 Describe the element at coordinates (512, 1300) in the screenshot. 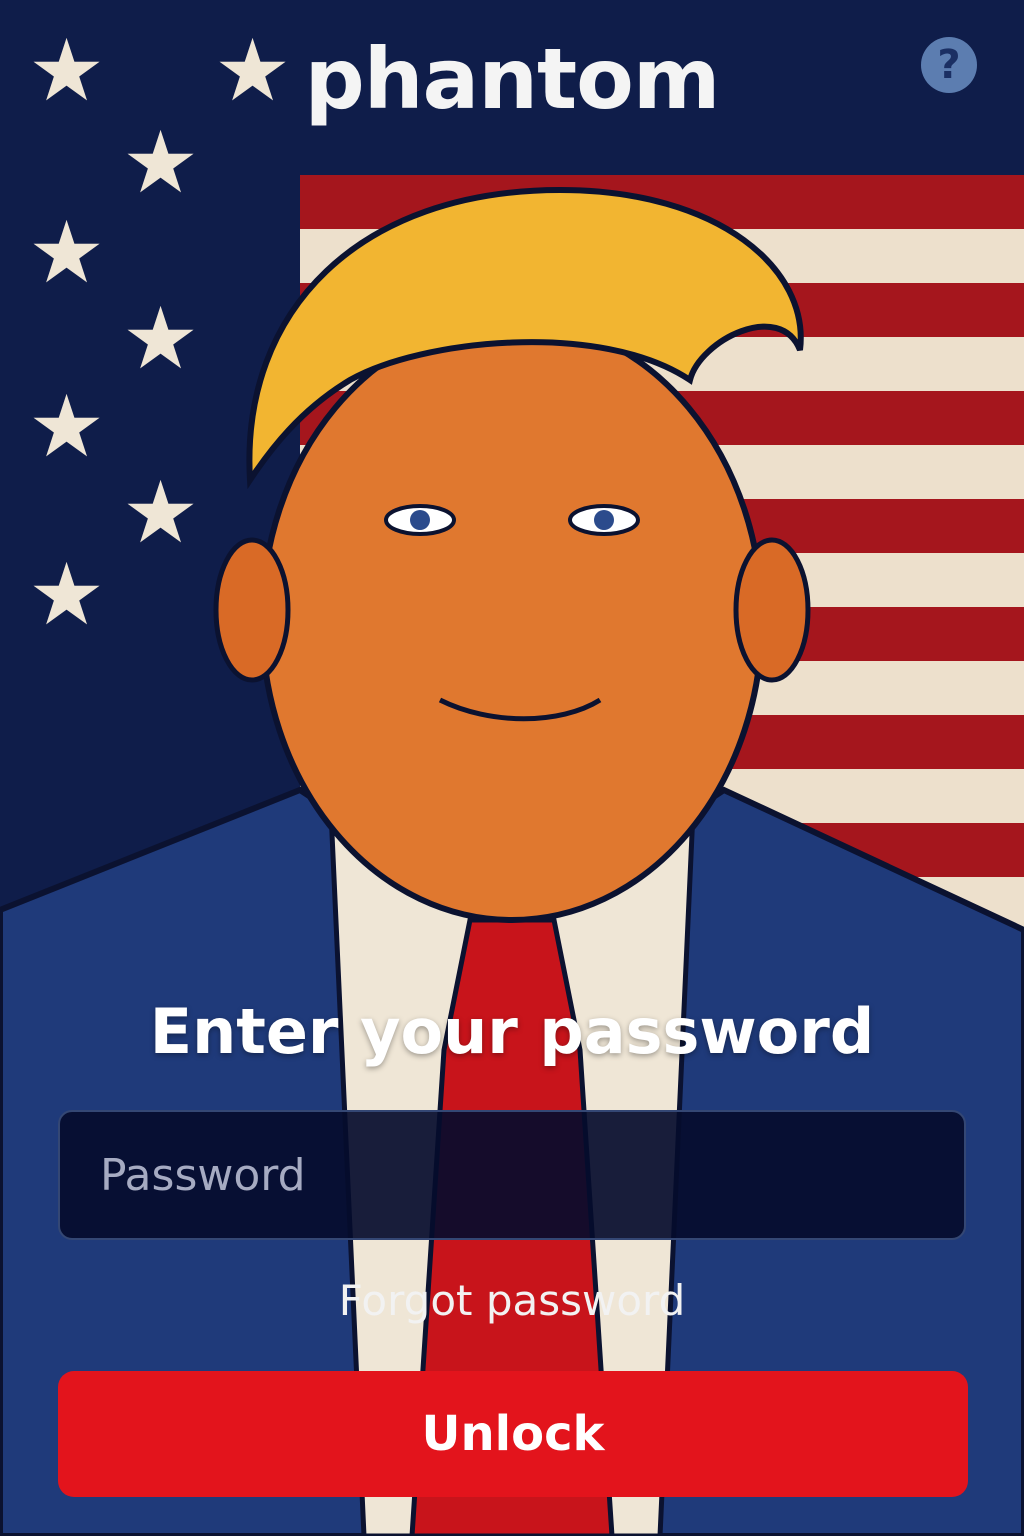

I see `forgot-password-link: Forgot password` at that location.